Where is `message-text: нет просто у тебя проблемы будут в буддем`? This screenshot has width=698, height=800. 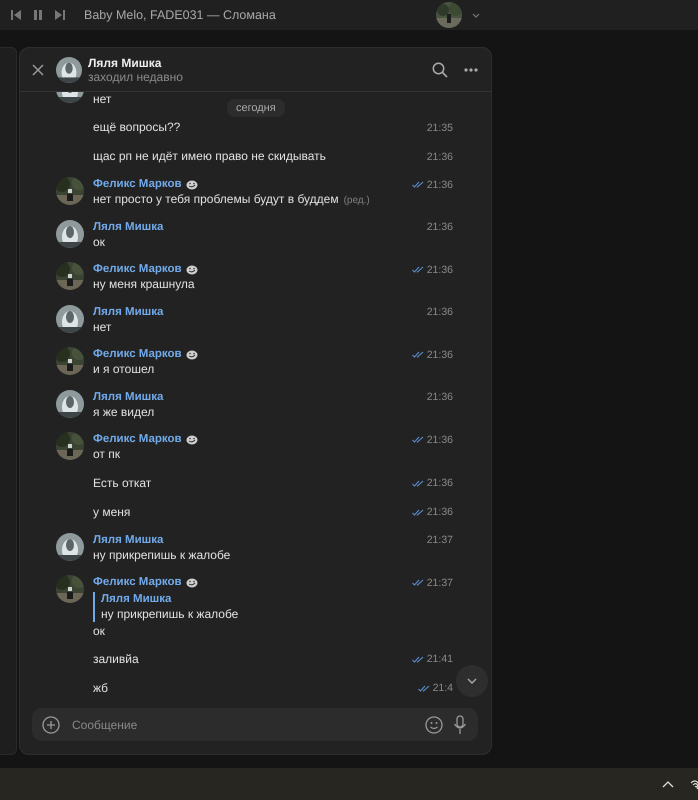
message-text: нет просто у тебя проблемы будут в буддем is located at coordinates (216, 199).